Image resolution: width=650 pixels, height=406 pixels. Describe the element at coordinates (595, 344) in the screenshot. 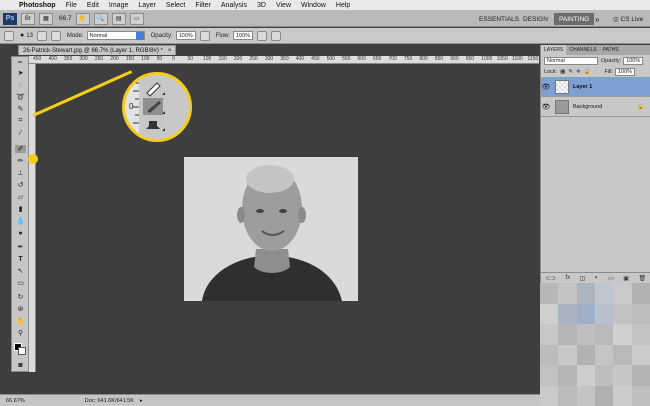

I see `pixelated-region` at that location.